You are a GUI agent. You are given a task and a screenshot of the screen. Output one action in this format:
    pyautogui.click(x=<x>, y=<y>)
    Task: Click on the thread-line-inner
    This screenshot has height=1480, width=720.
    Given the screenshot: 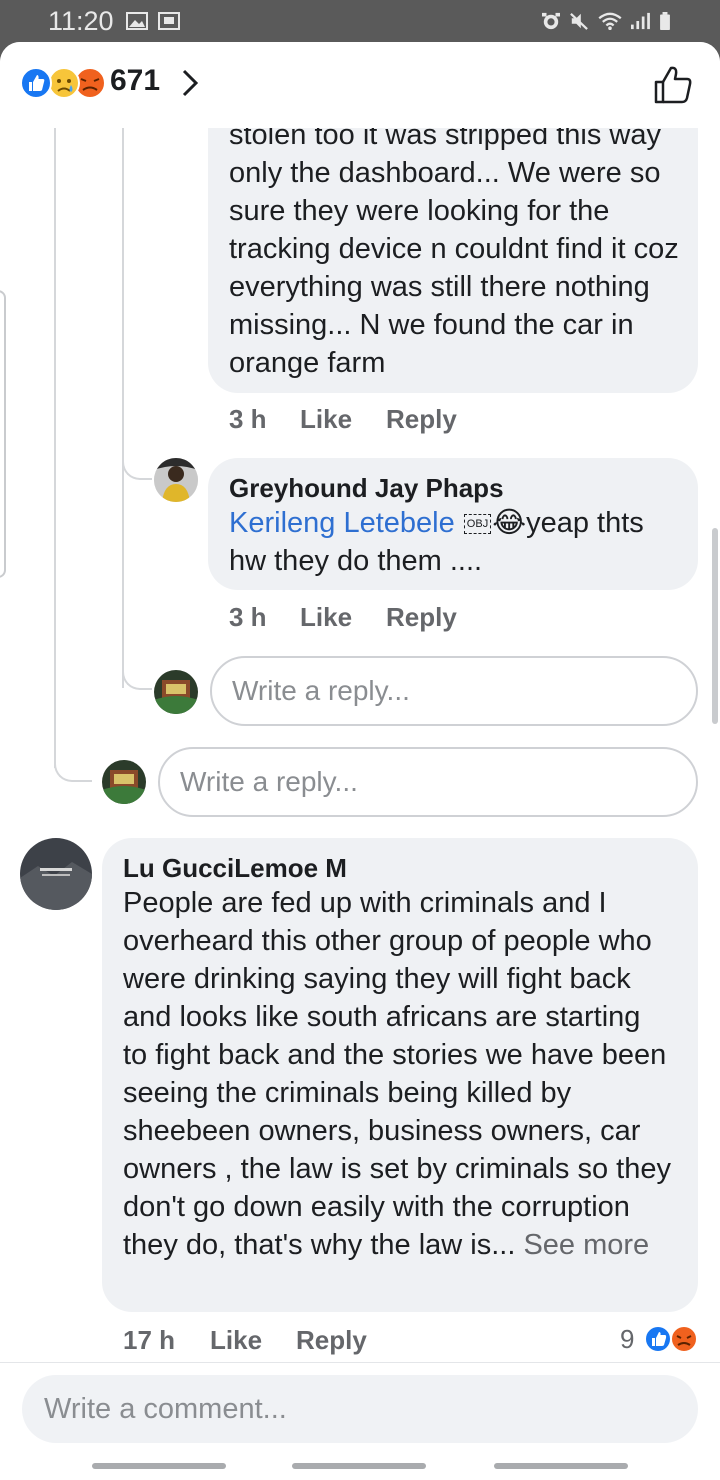 What is the action you would take?
    pyautogui.click(x=123, y=408)
    